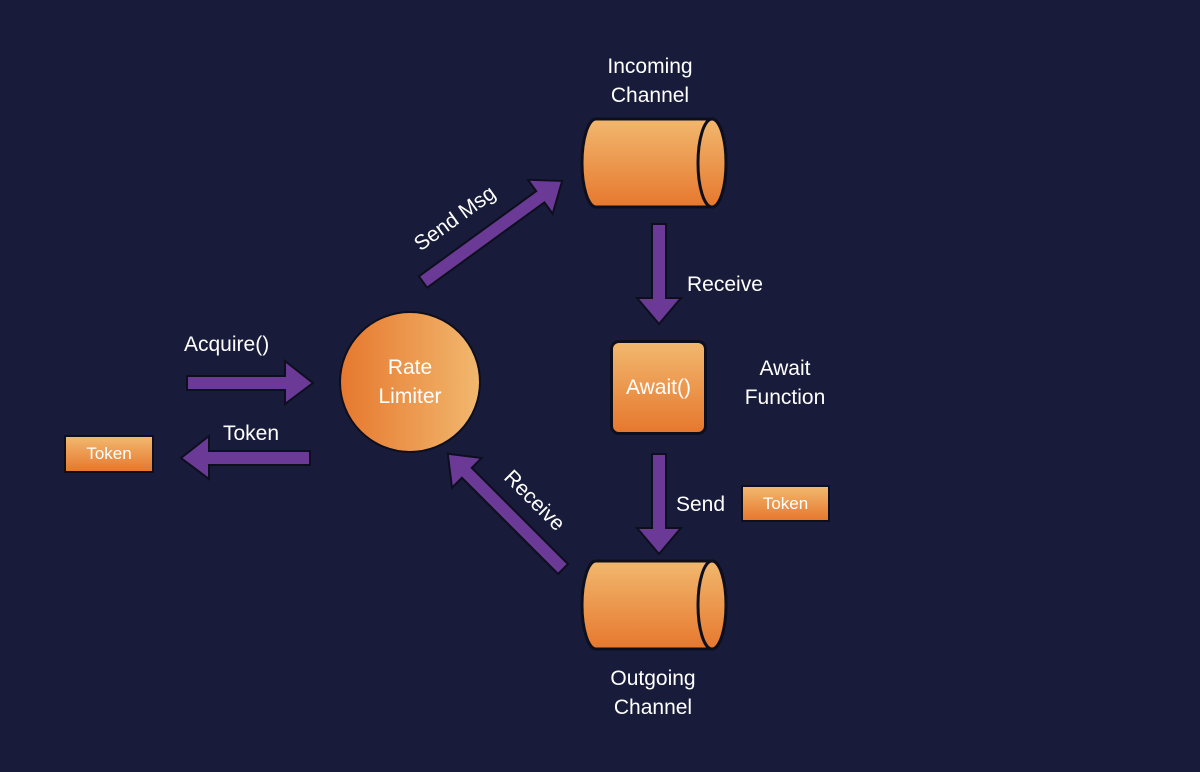  What do you see at coordinates (785, 397) in the screenshot?
I see `await-caption-line2: Function` at bounding box center [785, 397].